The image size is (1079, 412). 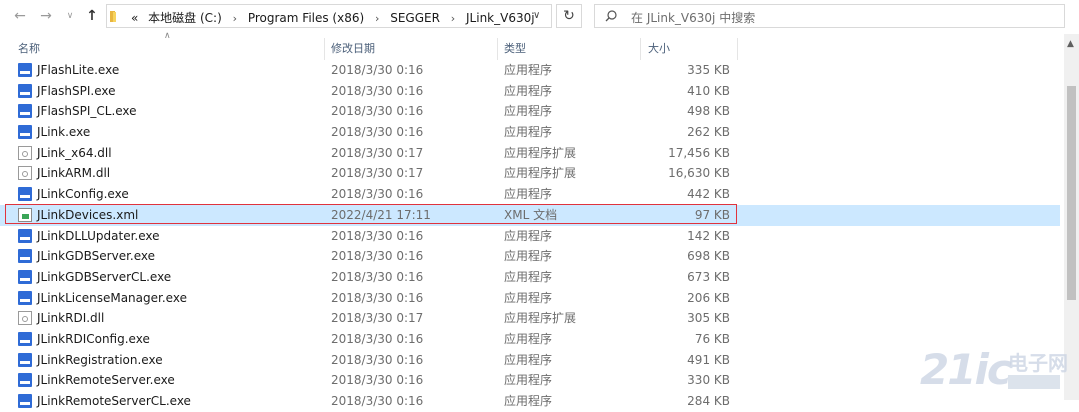 I want to click on file-name: JLinkRDIConfig.exe, so click(x=93, y=338).